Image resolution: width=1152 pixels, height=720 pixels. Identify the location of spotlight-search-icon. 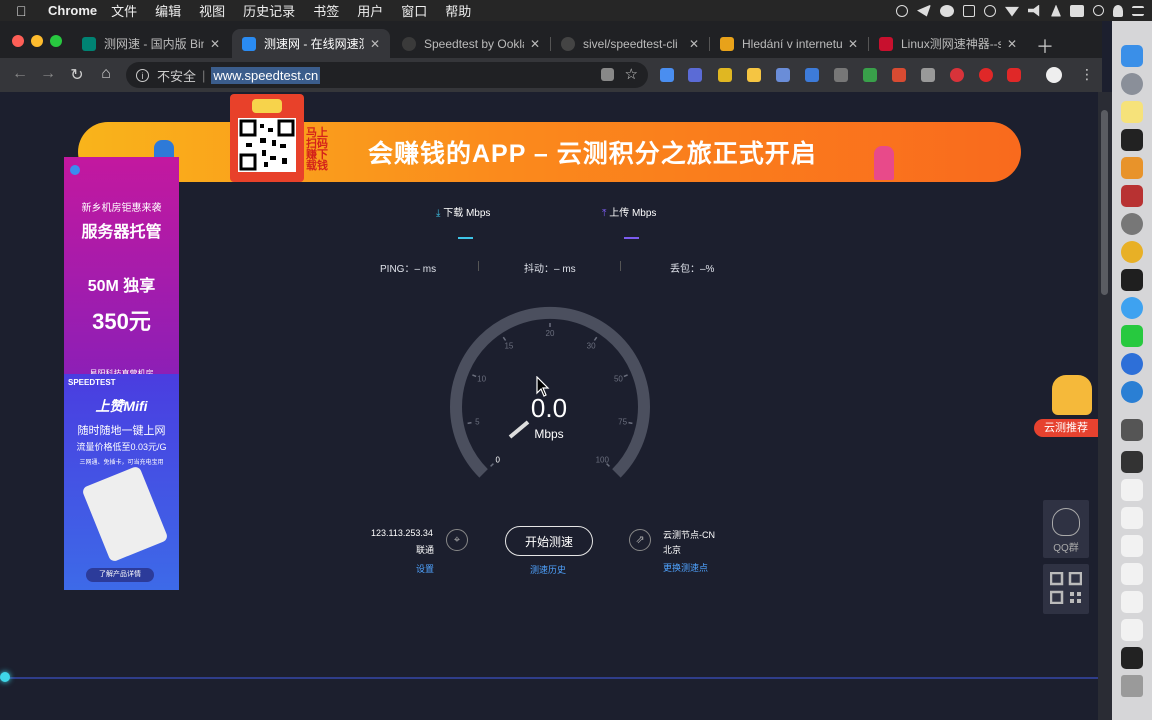
(1098, 10).